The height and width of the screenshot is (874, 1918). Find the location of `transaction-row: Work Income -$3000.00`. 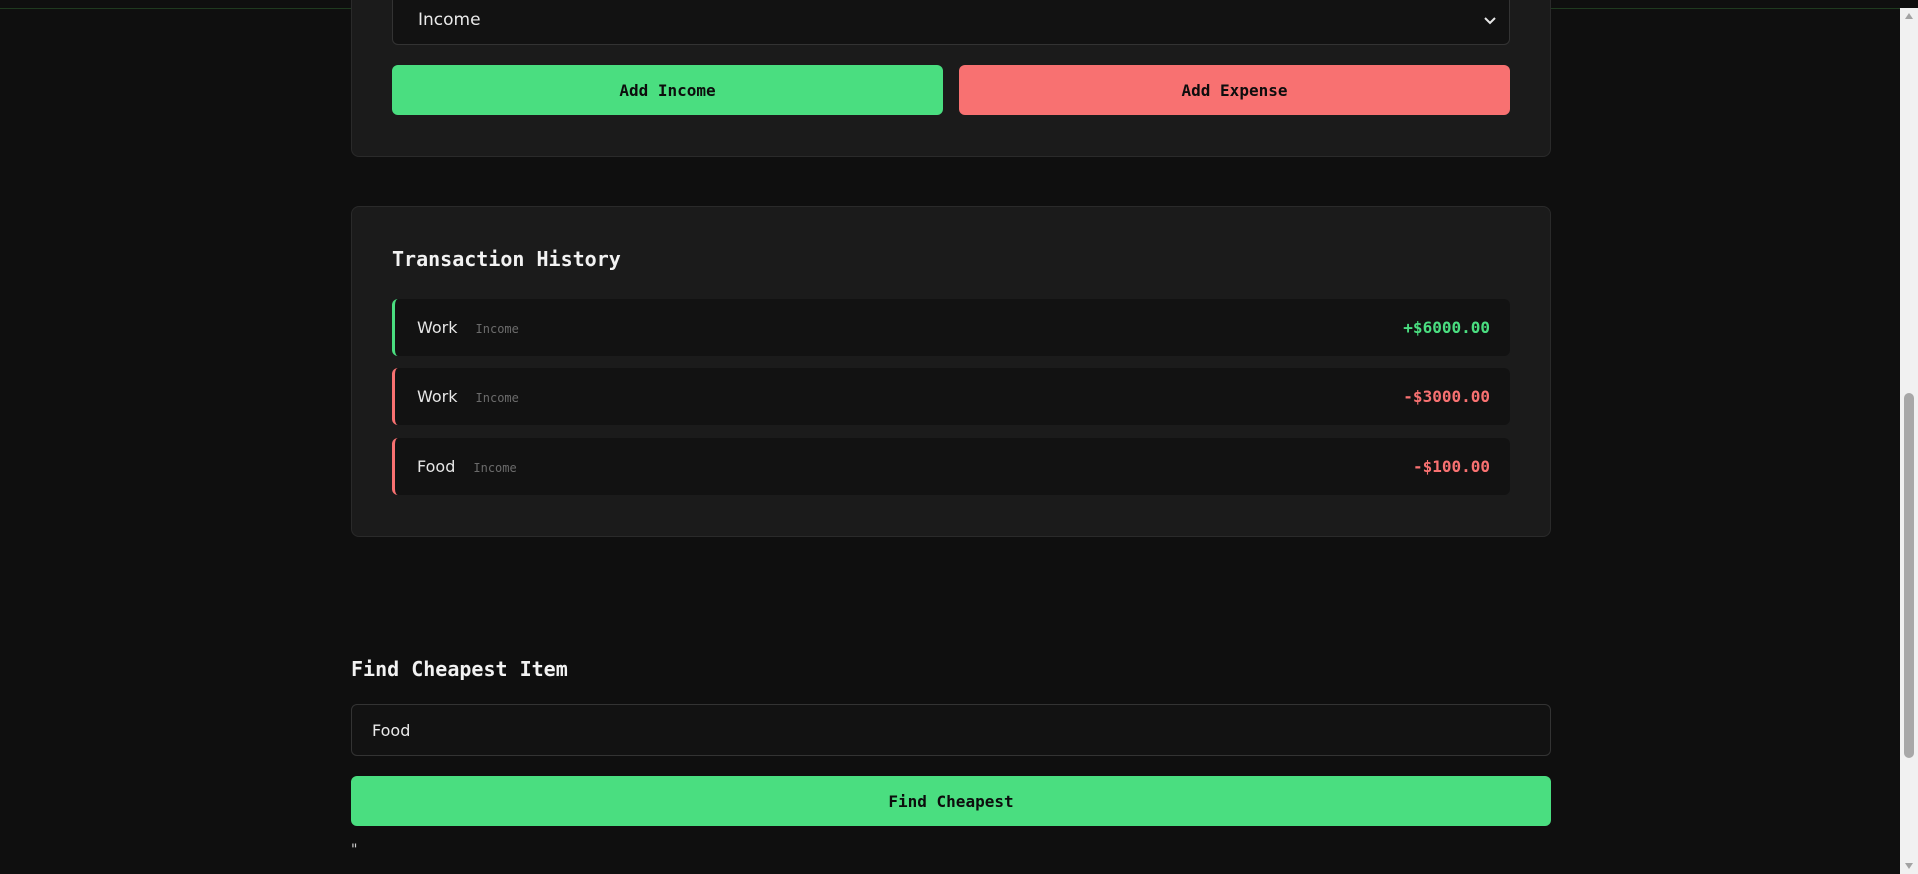

transaction-row: Work Income -$3000.00 is located at coordinates (951, 396).